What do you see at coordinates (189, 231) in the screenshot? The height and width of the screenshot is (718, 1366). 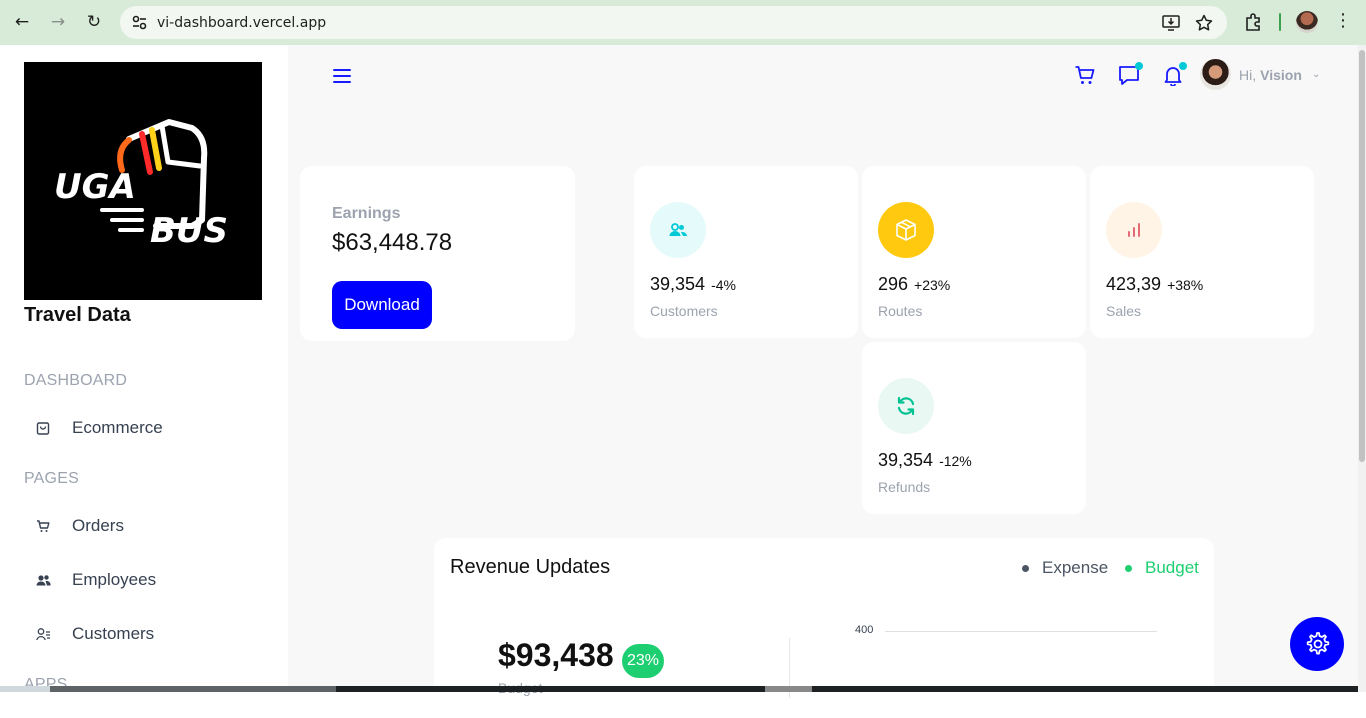 I see `svg-text: BUS` at bounding box center [189, 231].